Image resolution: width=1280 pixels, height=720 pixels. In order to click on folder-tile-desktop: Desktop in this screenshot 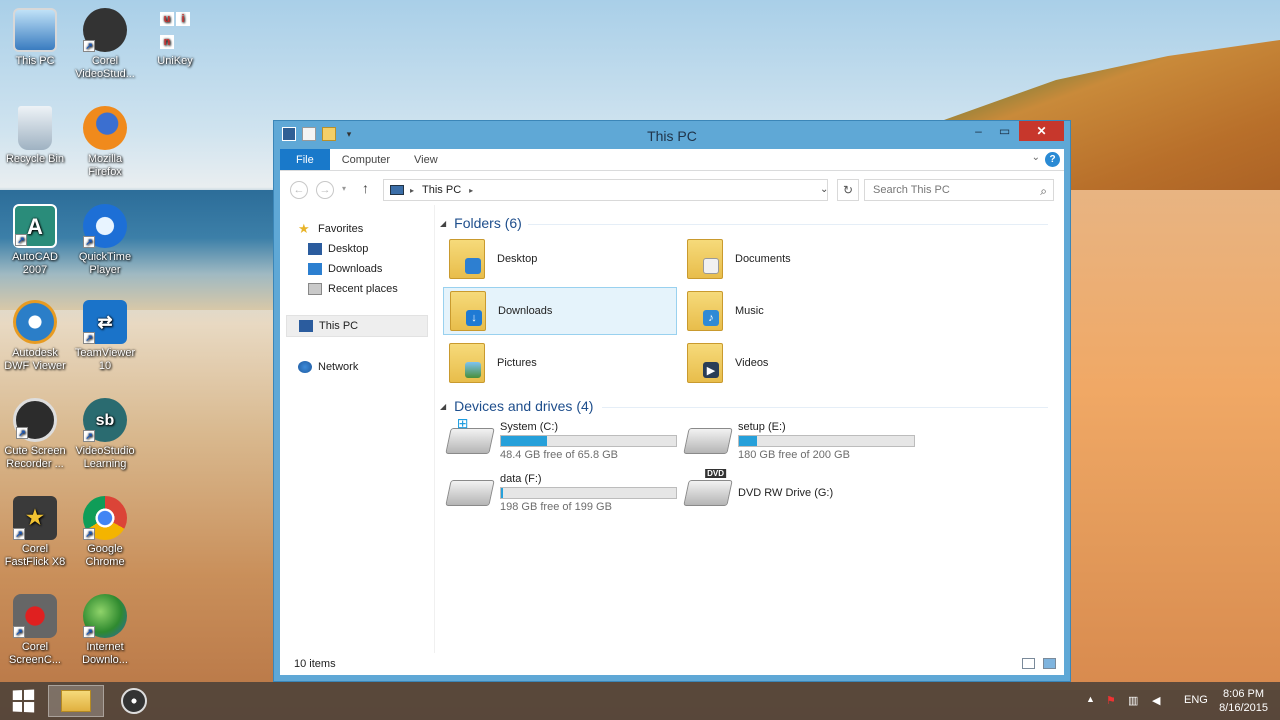, I will do `click(560, 259)`.